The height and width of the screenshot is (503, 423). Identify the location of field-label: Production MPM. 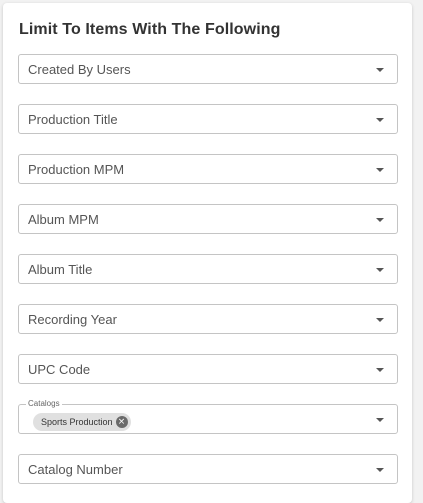
(76, 169).